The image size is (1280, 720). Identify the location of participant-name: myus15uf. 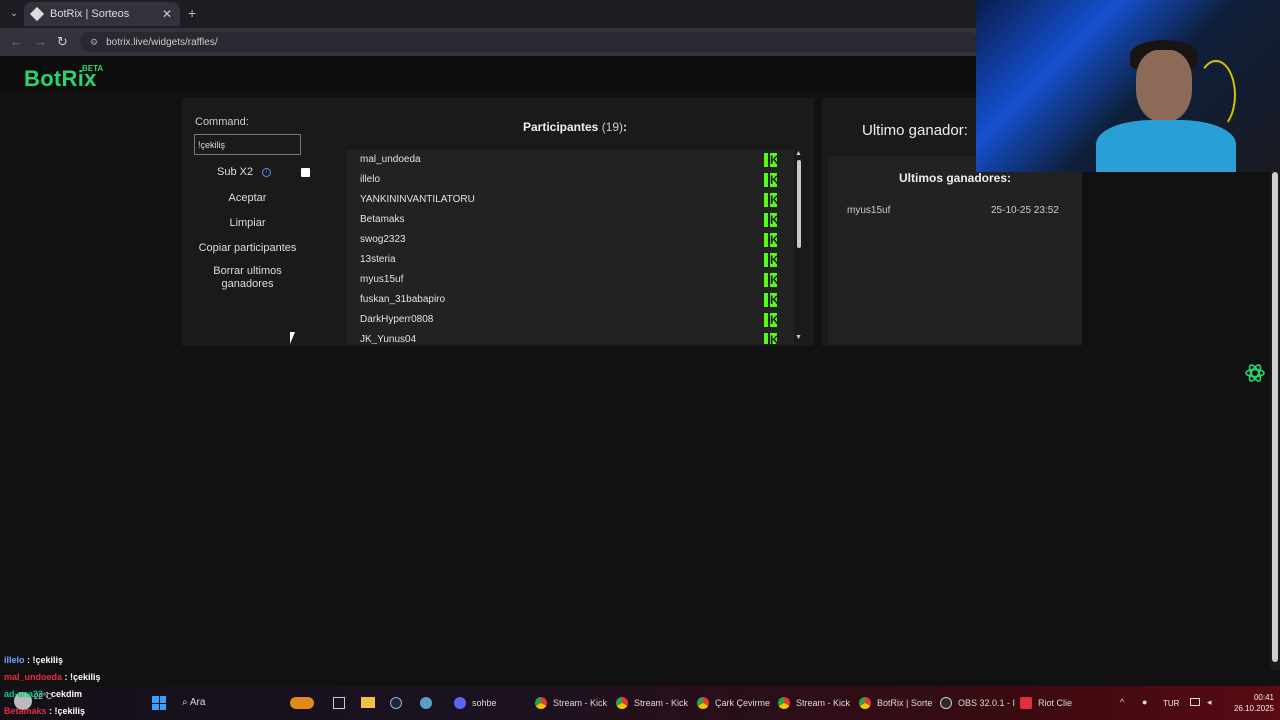
(382, 279).